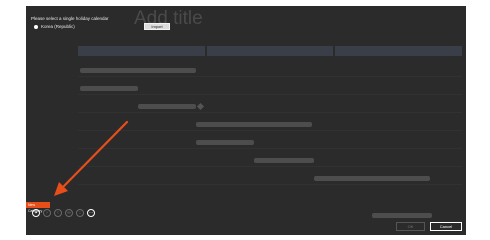 The height and width of the screenshot is (240, 490). I want to click on gantt-toolbar: + › ‹ ∞ ↕ ⋯, so click(63, 213).